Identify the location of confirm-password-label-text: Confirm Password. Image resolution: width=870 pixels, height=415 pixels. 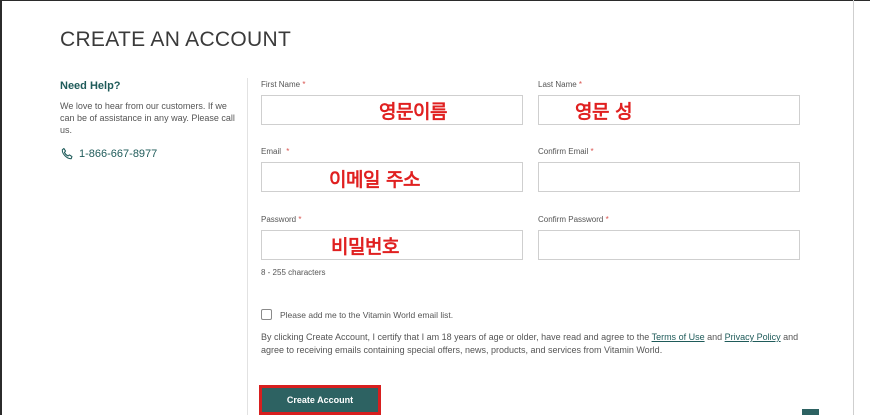
(571, 219).